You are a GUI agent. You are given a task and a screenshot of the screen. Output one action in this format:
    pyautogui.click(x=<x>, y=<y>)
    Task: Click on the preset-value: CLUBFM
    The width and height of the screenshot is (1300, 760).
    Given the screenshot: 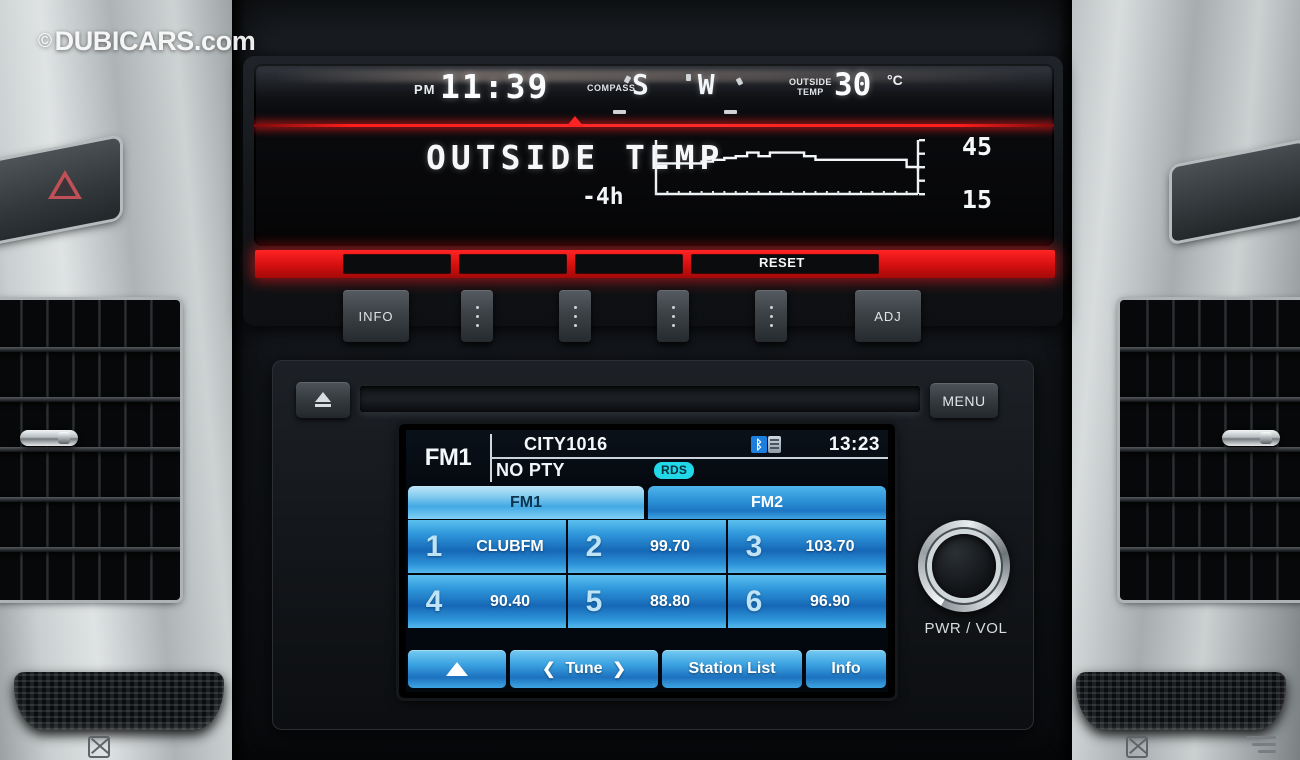 What is the action you would take?
    pyautogui.click(x=510, y=546)
    